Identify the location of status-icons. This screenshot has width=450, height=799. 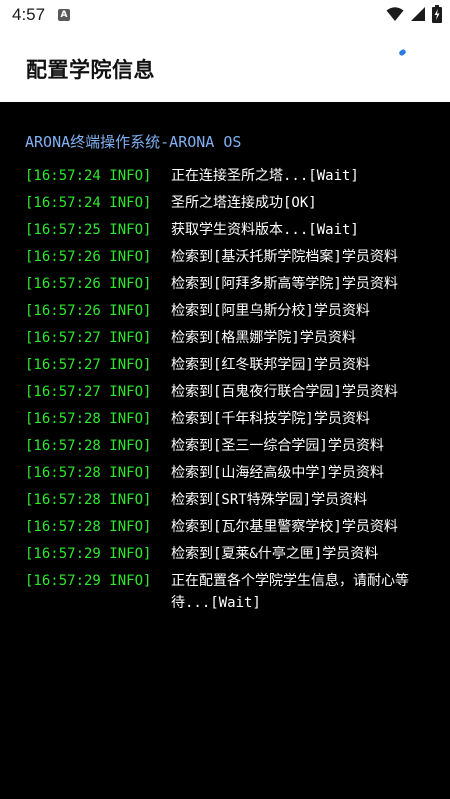
(414, 16).